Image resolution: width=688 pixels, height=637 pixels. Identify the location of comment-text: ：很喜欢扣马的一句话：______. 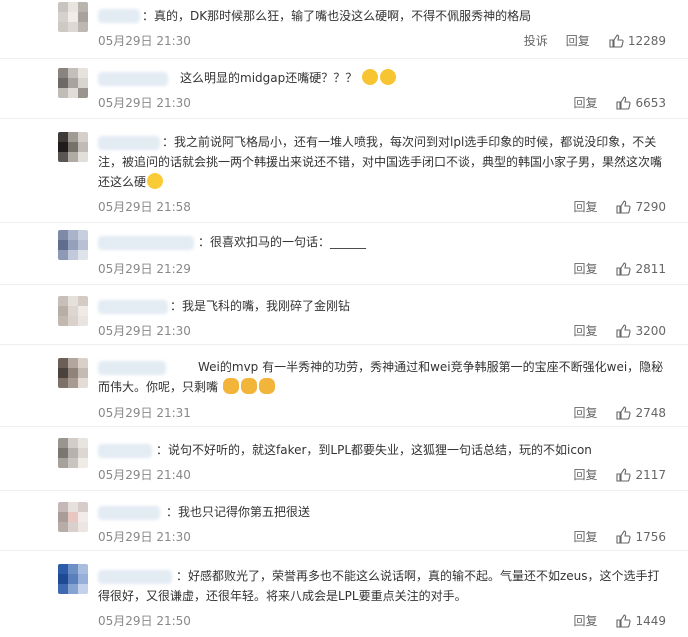
(282, 242).